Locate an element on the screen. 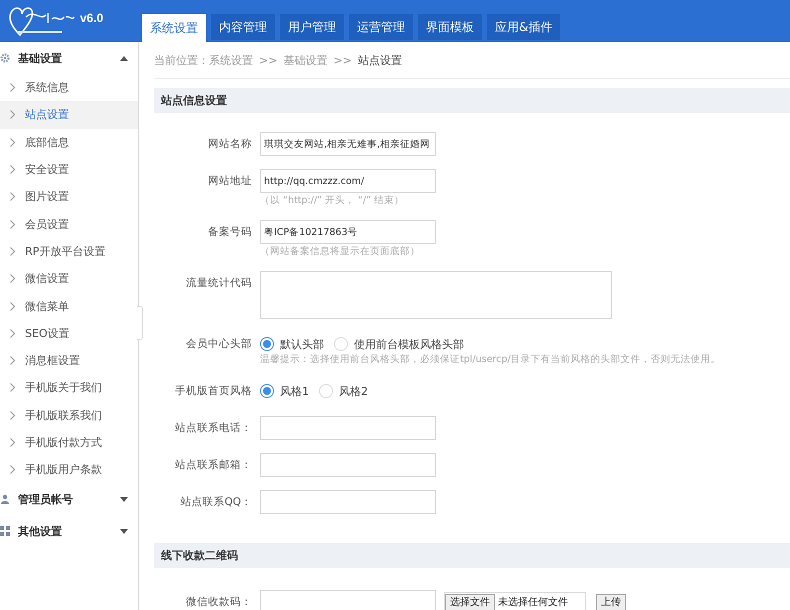 The height and width of the screenshot is (610, 790). choose-file-button: 选择文件 is located at coordinates (470, 602).